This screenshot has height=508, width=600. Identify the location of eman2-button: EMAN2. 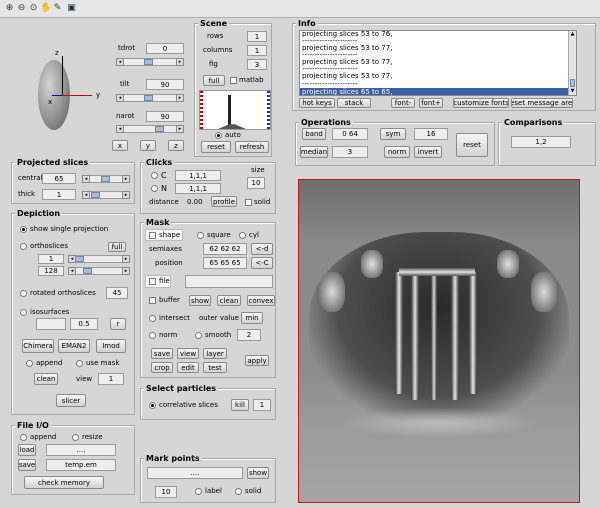
(74, 346).